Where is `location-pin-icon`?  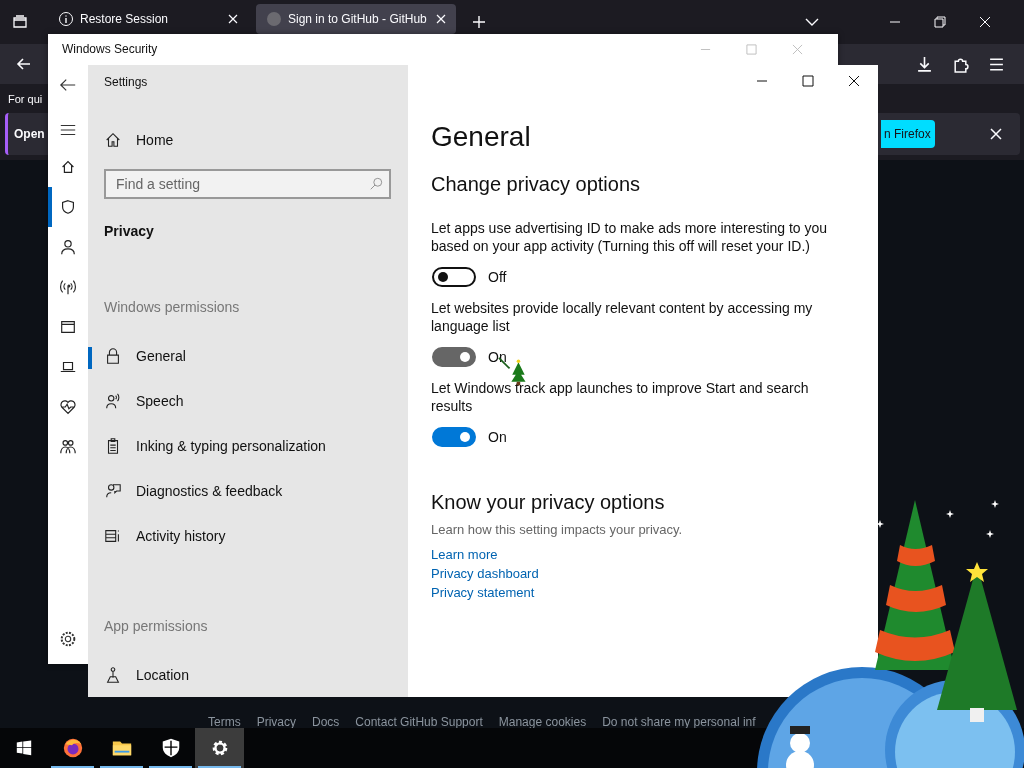
location-pin-icon is located at coordinates (113, 674).